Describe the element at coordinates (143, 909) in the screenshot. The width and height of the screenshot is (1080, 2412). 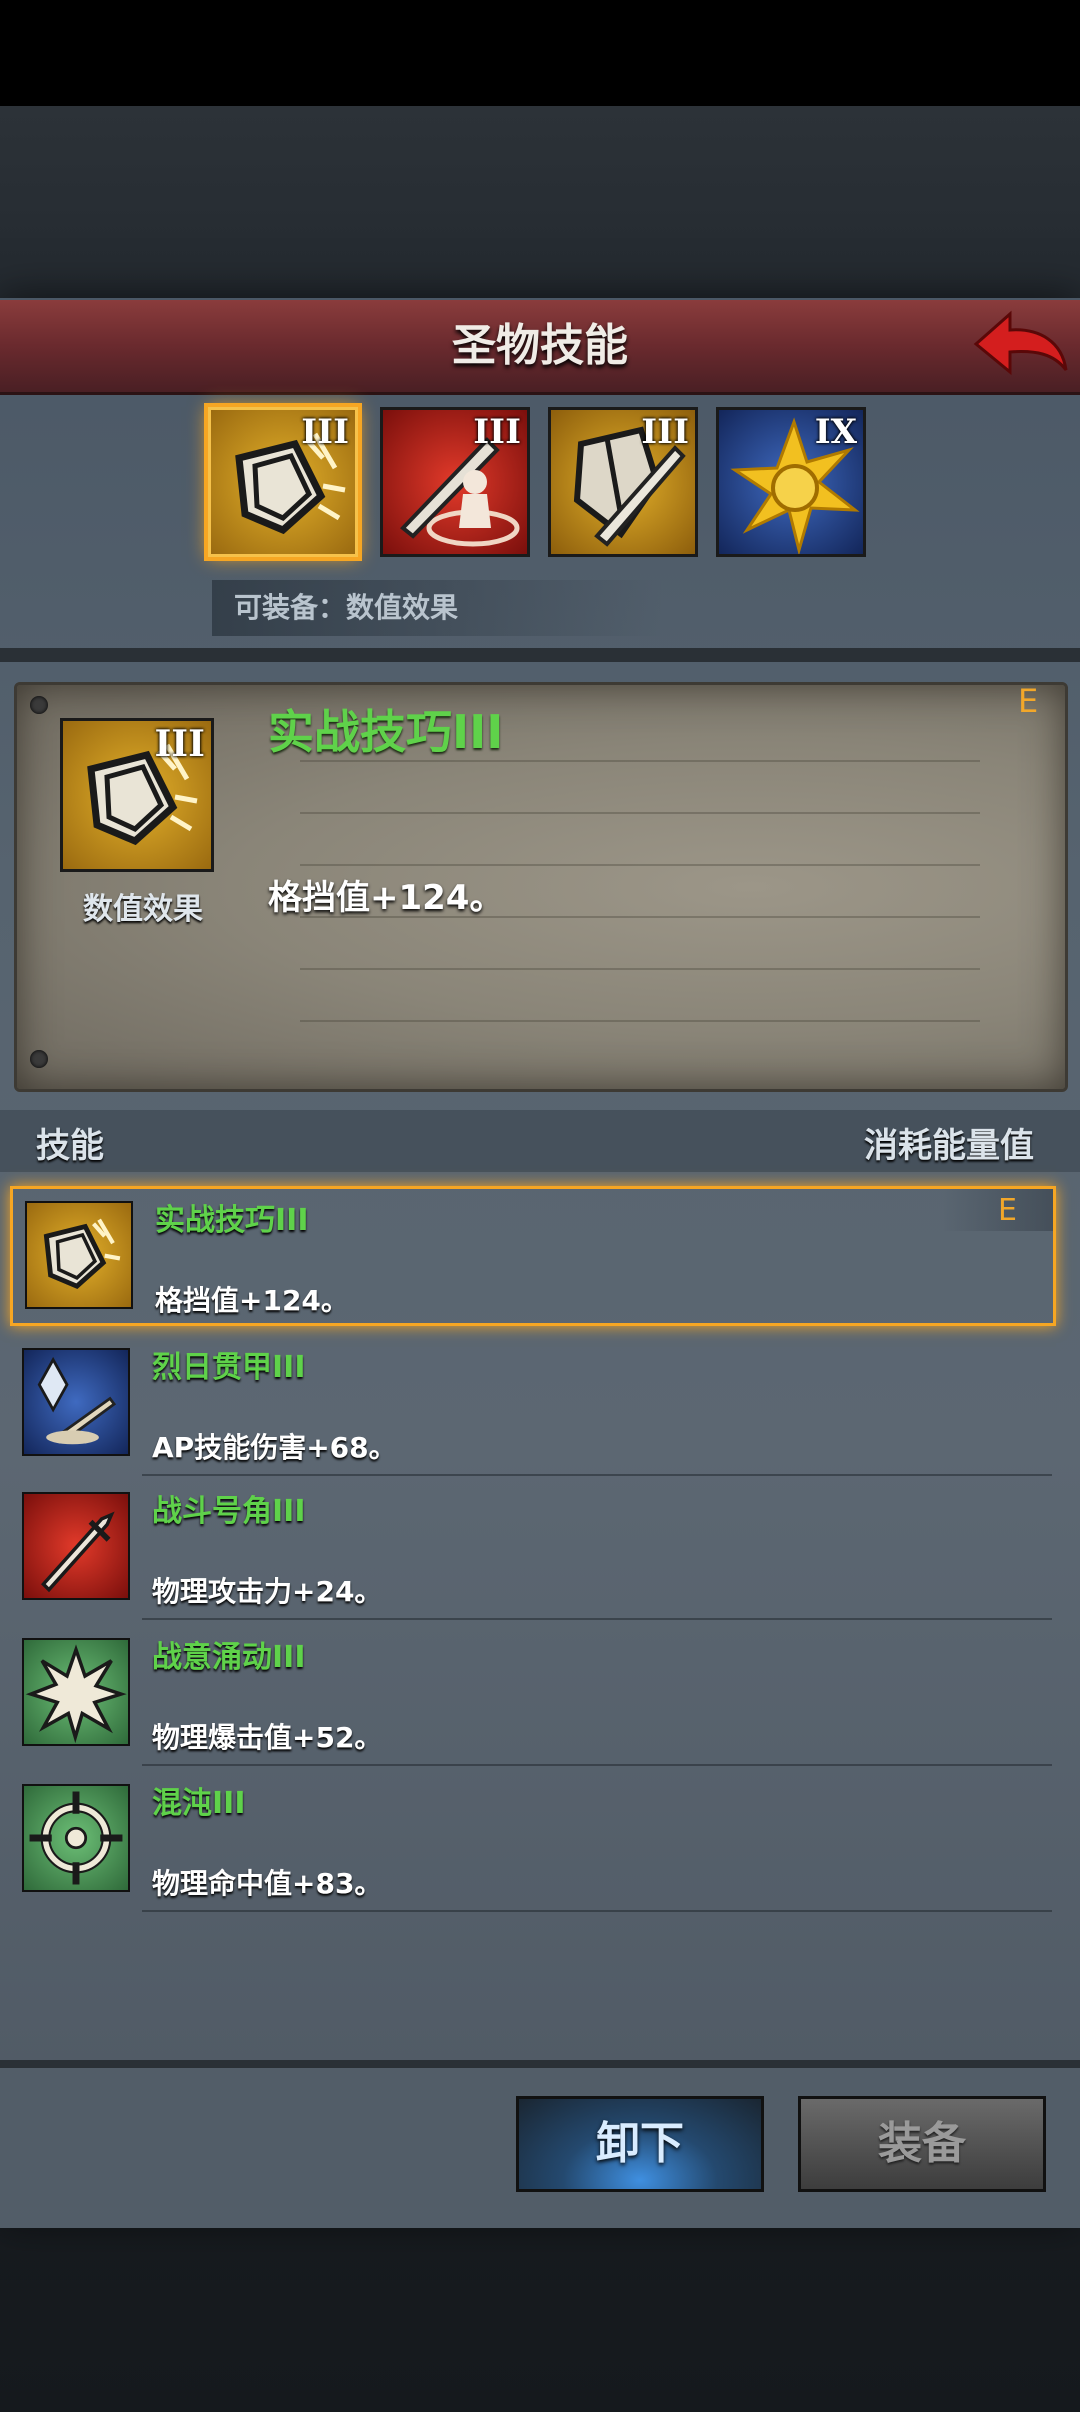
I see `detail-category: 数值效果` at that location.